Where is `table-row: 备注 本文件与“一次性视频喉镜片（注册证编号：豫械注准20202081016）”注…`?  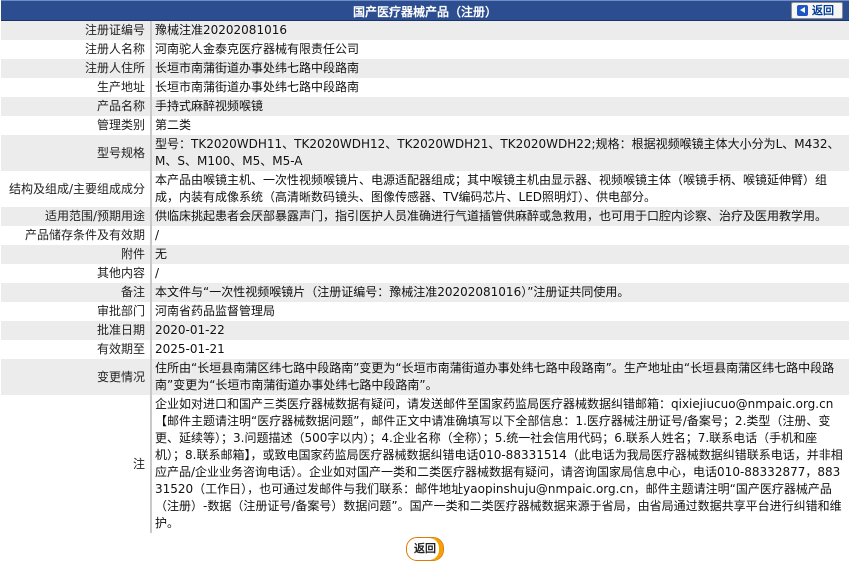 table-row: 备注 本文件与“一次性视频喉镜片（注册证编号：豫械注准20202081016）”注… is located at coordinates (425, 292).